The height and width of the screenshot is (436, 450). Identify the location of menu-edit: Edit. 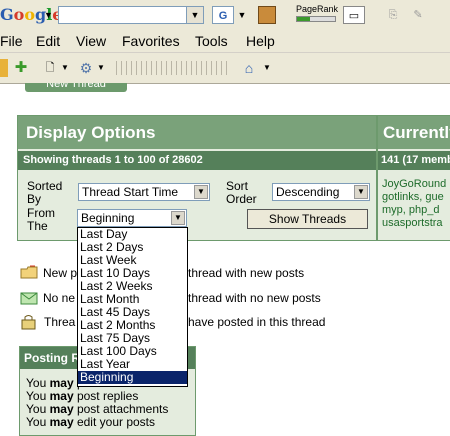
(48, 41).